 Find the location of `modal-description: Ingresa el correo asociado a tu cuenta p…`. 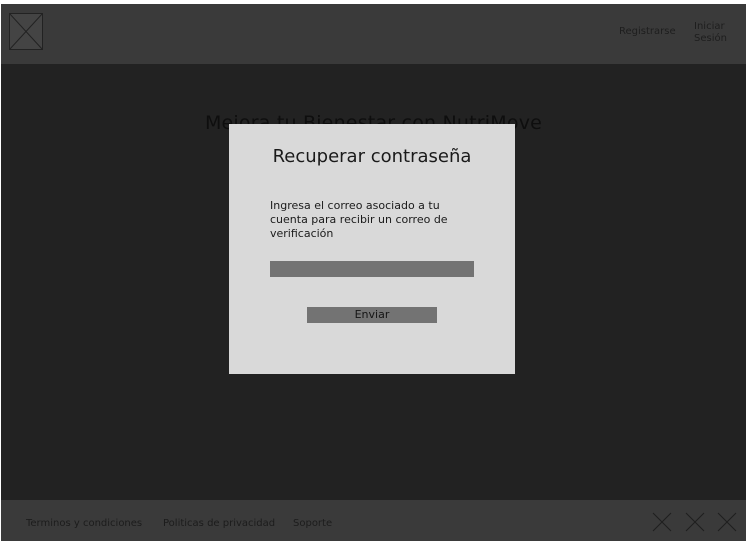

modal-description: Ingresa el correo asociado a tu cuenta p… is located at coordinates (359, 219).